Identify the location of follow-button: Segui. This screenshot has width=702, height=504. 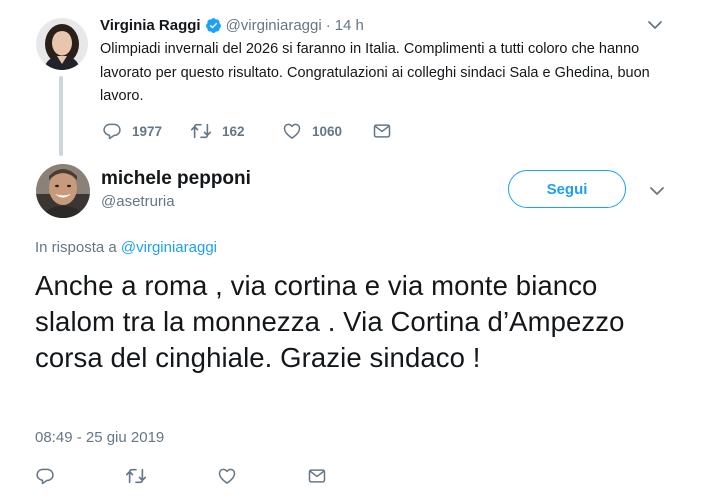
(567, 189).